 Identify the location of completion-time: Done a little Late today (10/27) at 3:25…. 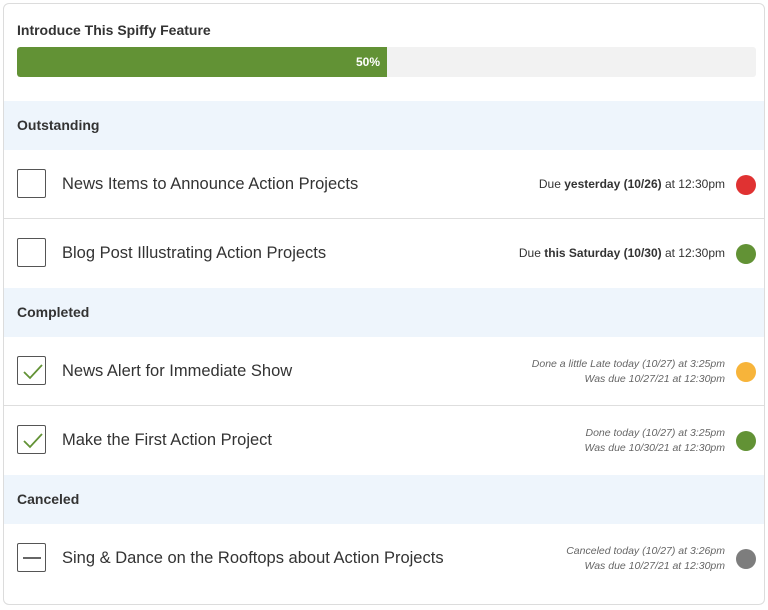
(628, 364).